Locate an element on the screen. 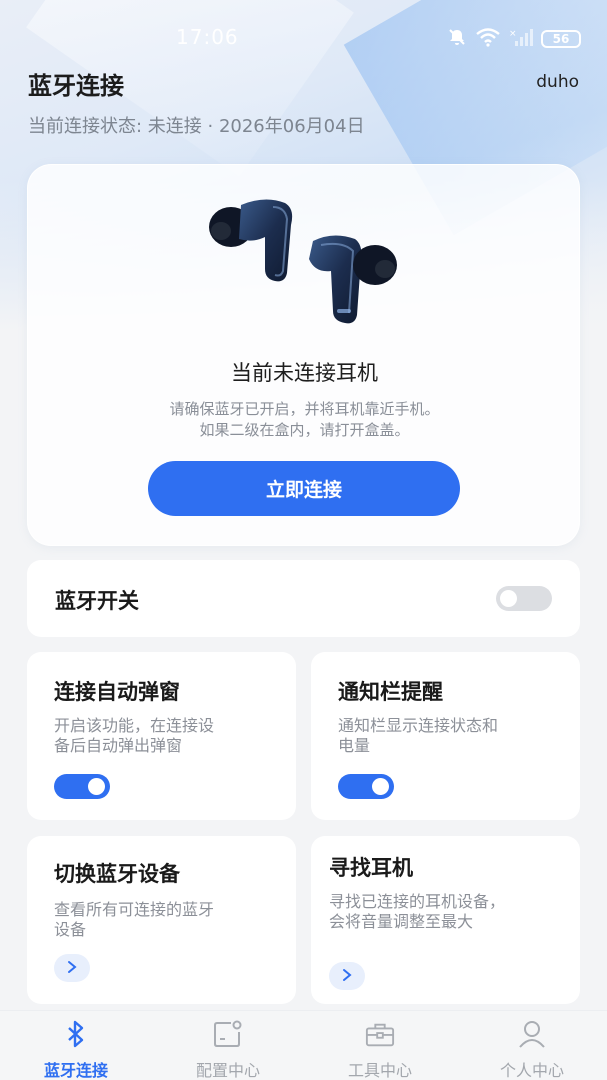 The image size is (607, 1080). auto-popup-desc: 开启该功能，在连接设 备后自动弹出弹窗 is located at coordinates (134, 736).